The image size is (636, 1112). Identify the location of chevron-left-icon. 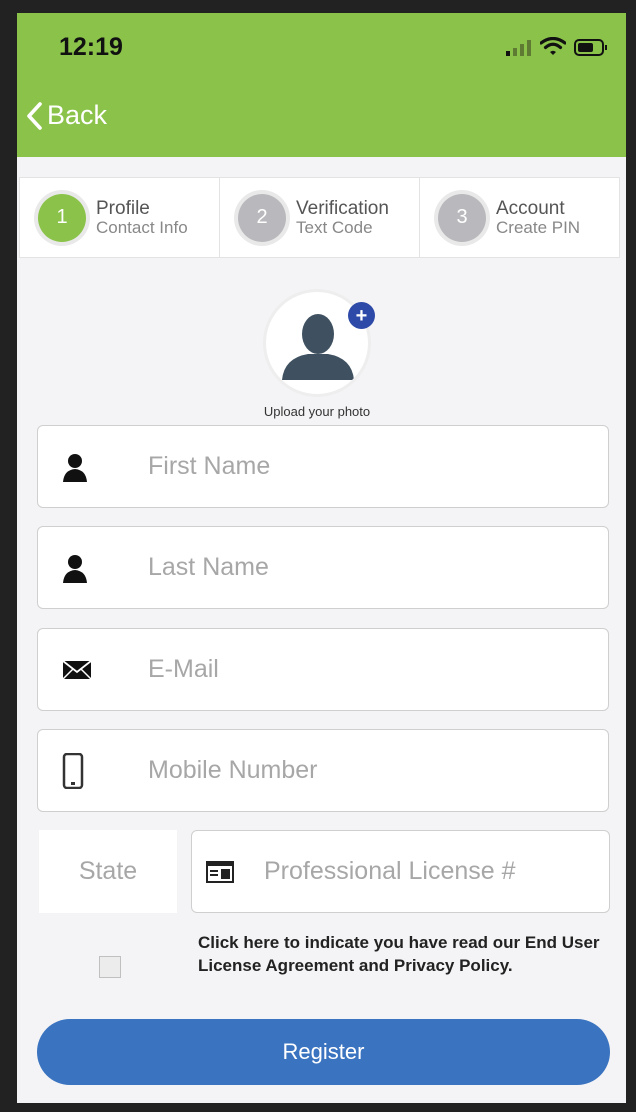
(34, 115).